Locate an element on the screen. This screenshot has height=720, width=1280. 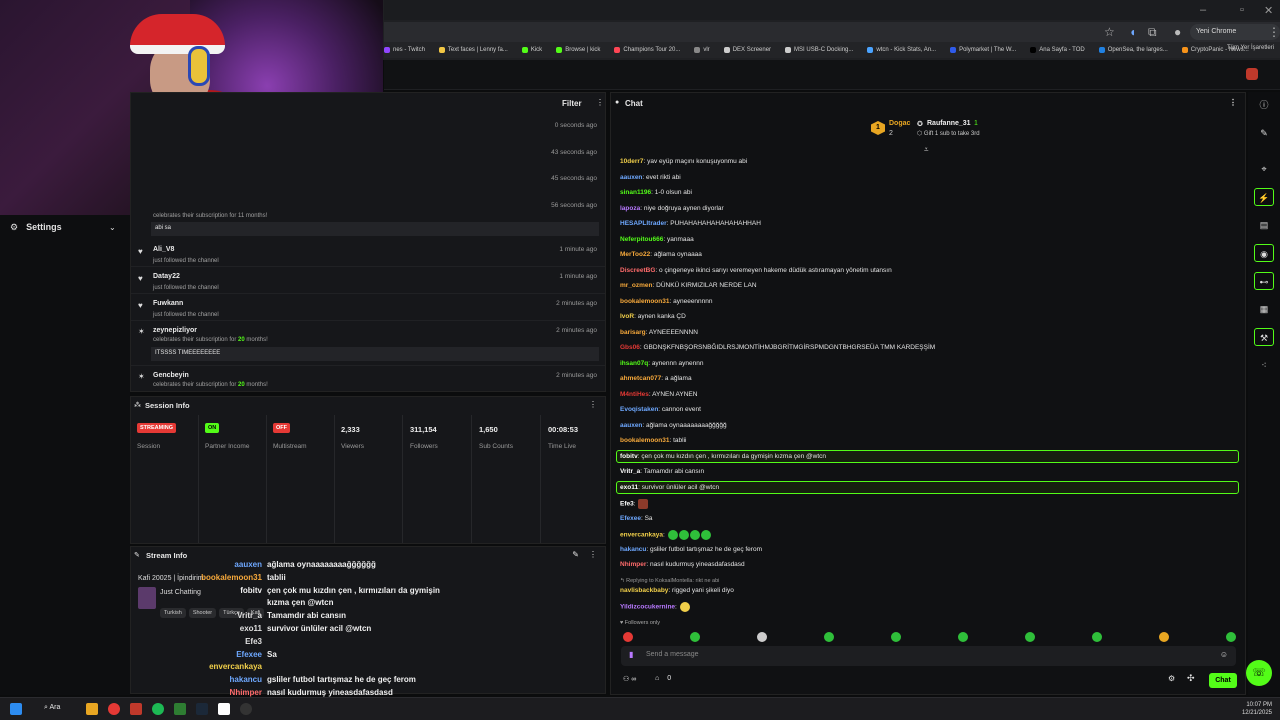
emoji-icon: ☺ is located at coordinates (1224, 654).